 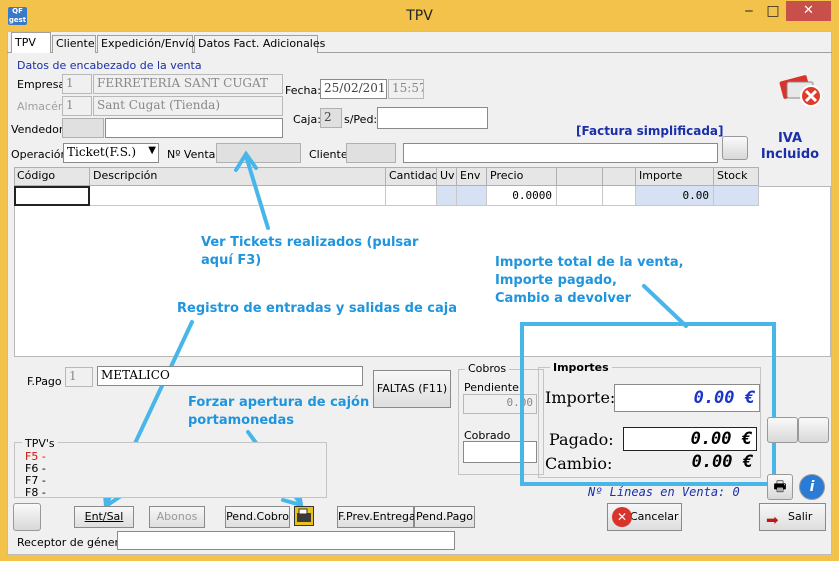 What do you see at coordinates (230, 376) in the screenshot?
I see `fpago-name-field: METALICO` at bounding box center [230, 376].